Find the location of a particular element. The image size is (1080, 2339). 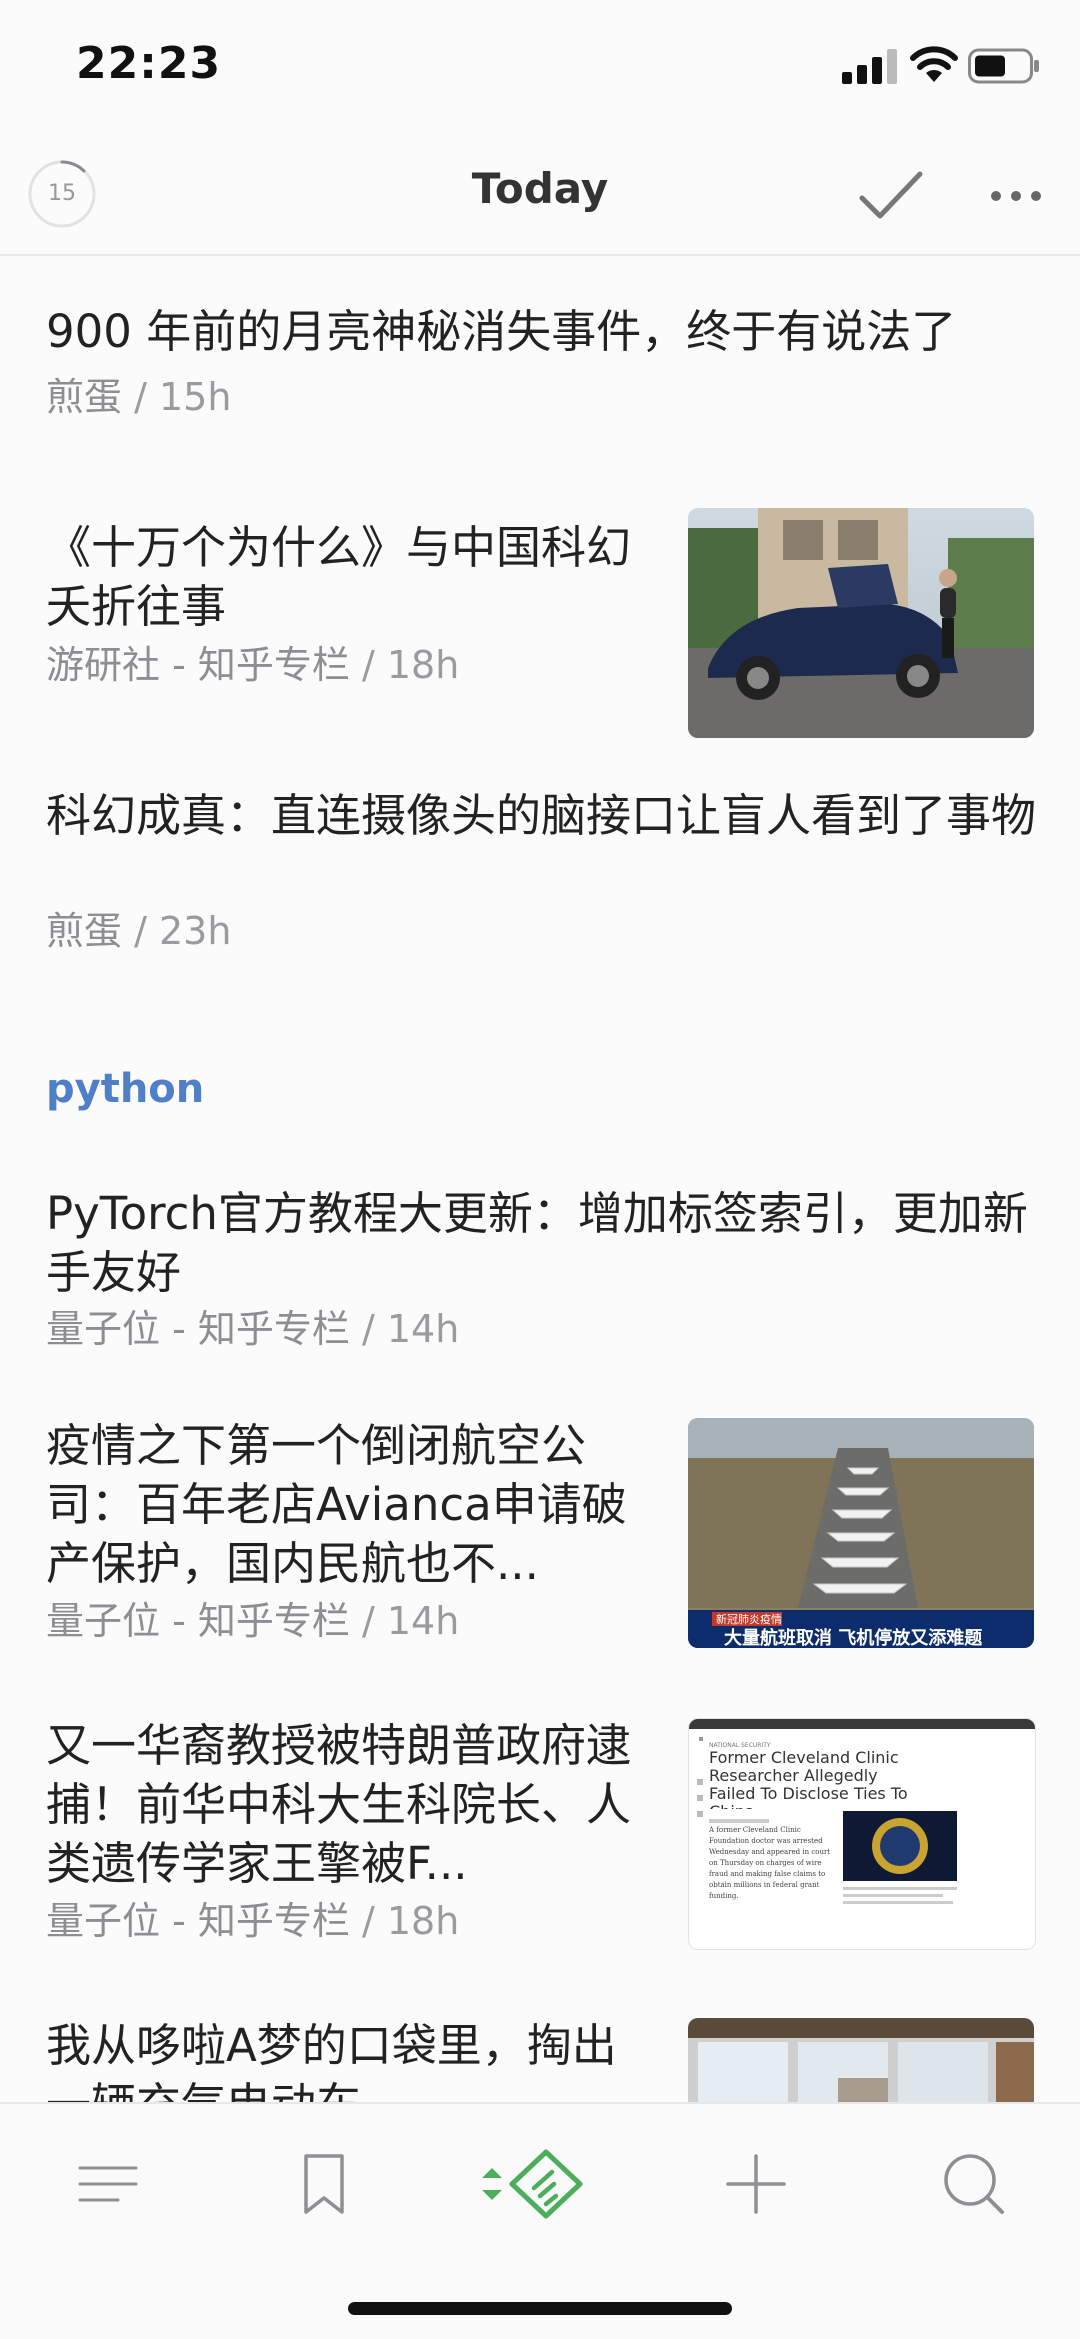

article-item: 900 年前的月亮神秘消失事件，终于有说法了 煎蛋 / 15h is located at coordinates (540, 341).